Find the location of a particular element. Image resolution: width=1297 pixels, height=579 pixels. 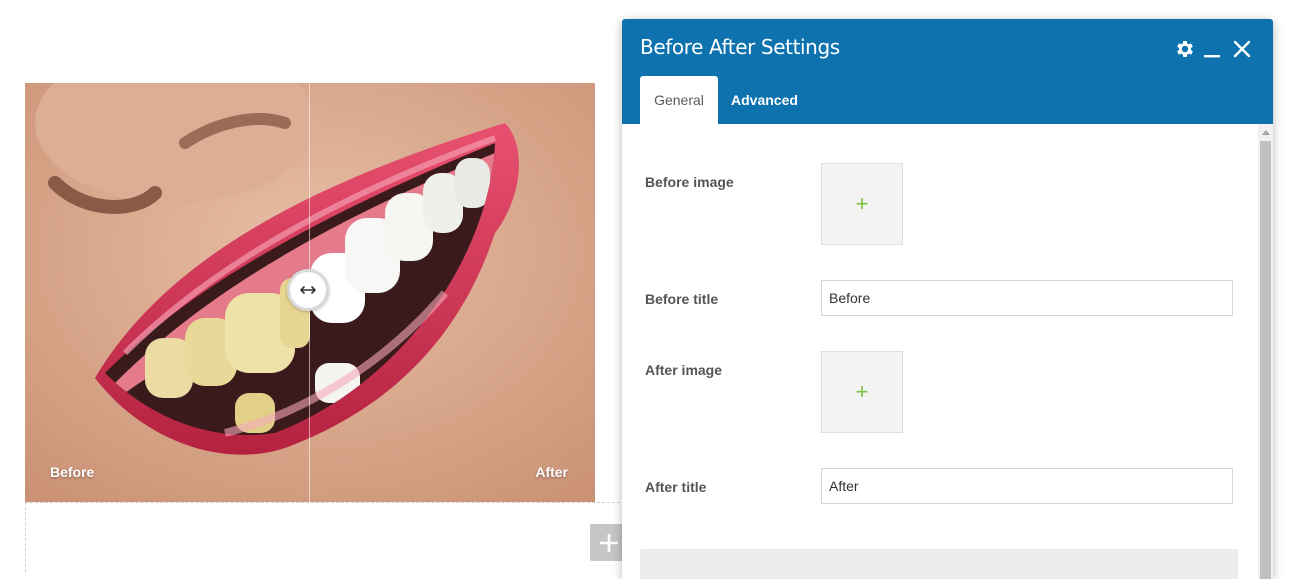

after-image-upload: + is located at coordinates (862, 392).